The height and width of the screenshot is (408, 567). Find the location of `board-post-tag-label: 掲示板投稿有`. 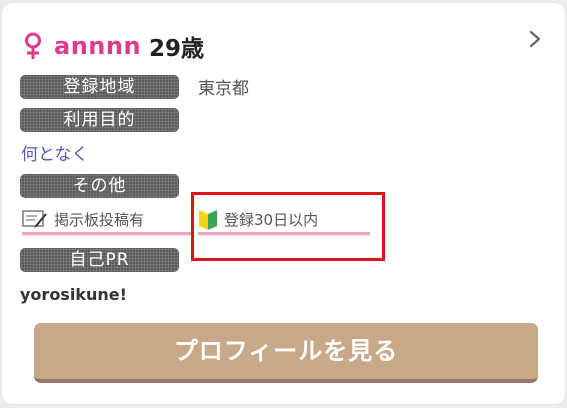

board-post-tag-label: 掲示板投稿有 is located at coordinates (99, 219).